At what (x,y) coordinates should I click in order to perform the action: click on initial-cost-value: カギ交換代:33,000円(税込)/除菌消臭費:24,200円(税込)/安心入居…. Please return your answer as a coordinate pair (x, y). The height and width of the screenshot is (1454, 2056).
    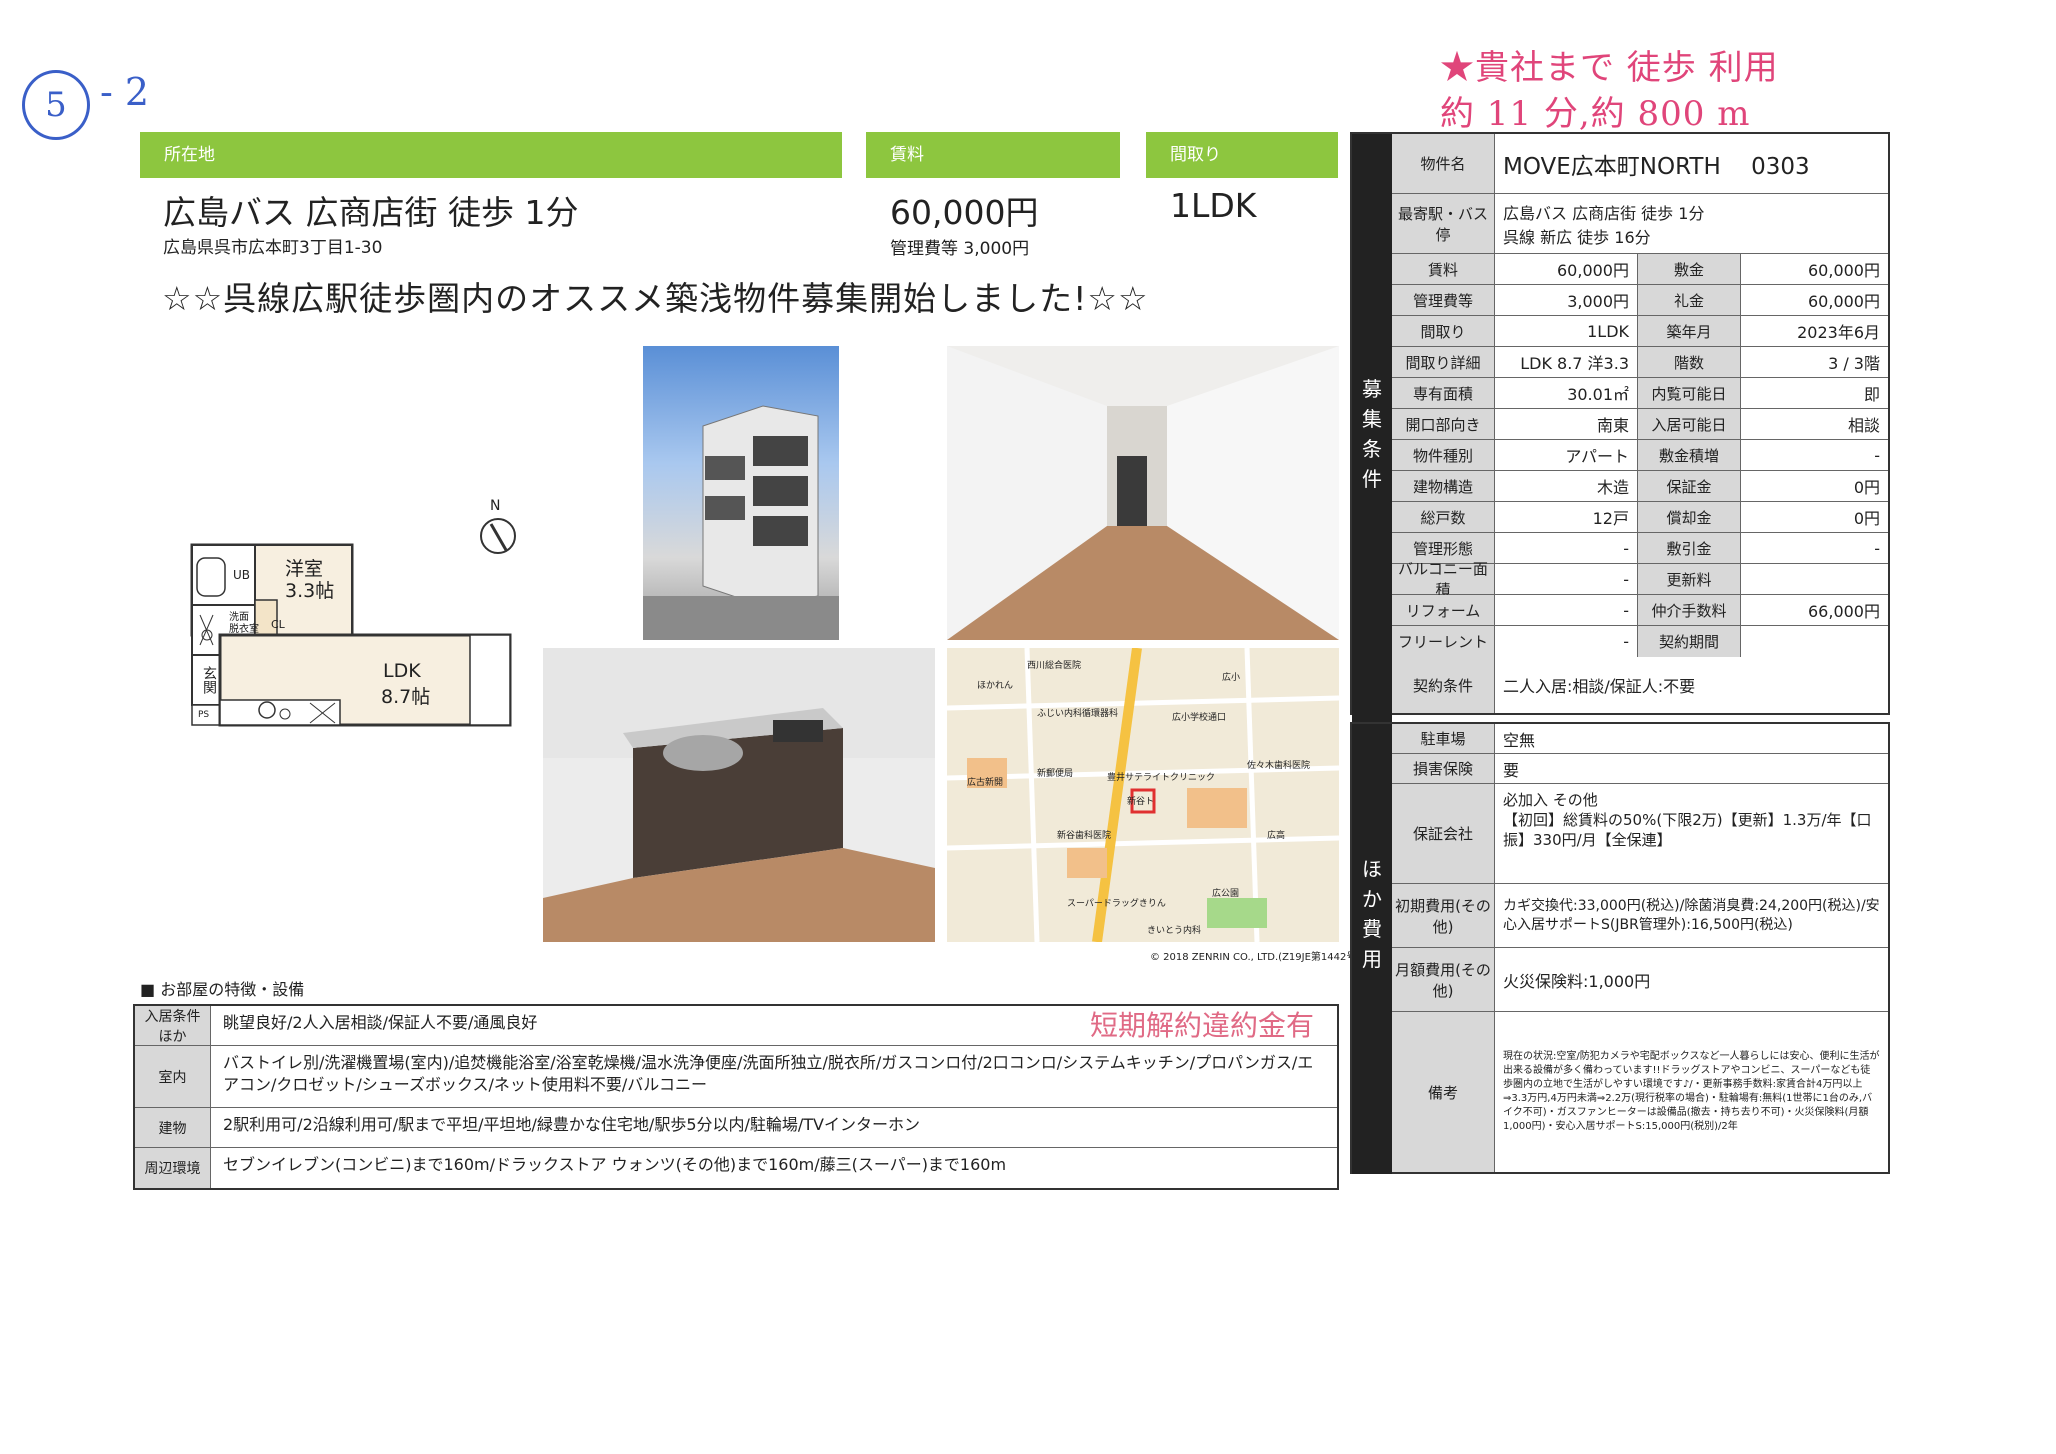
    Looking at the image, I should click on (1691, 915).